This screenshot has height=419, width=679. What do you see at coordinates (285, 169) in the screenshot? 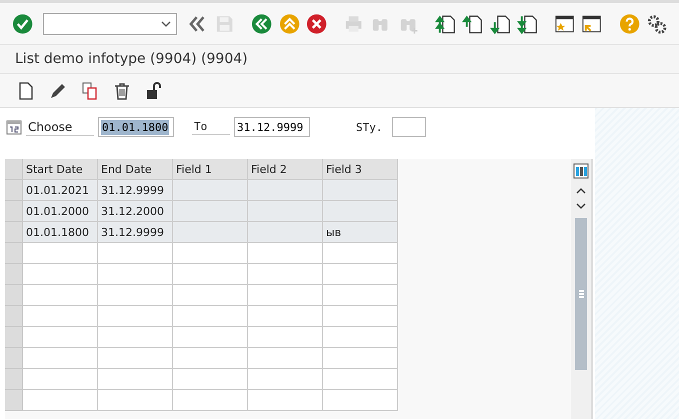
I see `column-header: Field 2` at bounding box center [285, 169].